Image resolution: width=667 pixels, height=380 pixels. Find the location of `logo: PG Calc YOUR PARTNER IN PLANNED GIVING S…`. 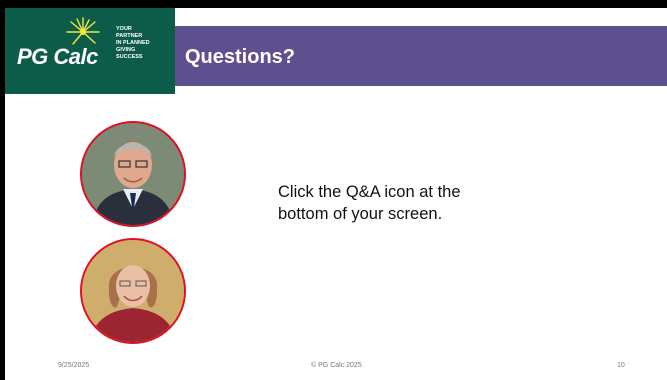

logo: PG Calc YOUR PARTNER IN PLANNED GIVING S… is located at coordinates (90, 51).